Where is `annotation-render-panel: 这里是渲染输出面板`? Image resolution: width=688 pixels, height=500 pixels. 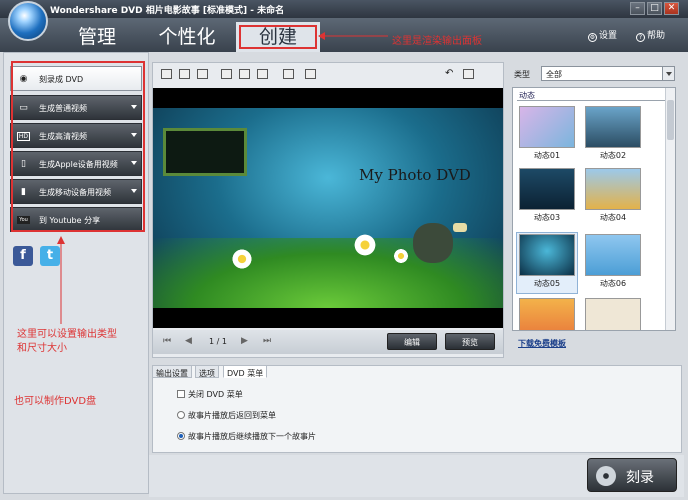 annotation-render-panel: 这里是渲染输出面板 is located at coordinates (437, 41).